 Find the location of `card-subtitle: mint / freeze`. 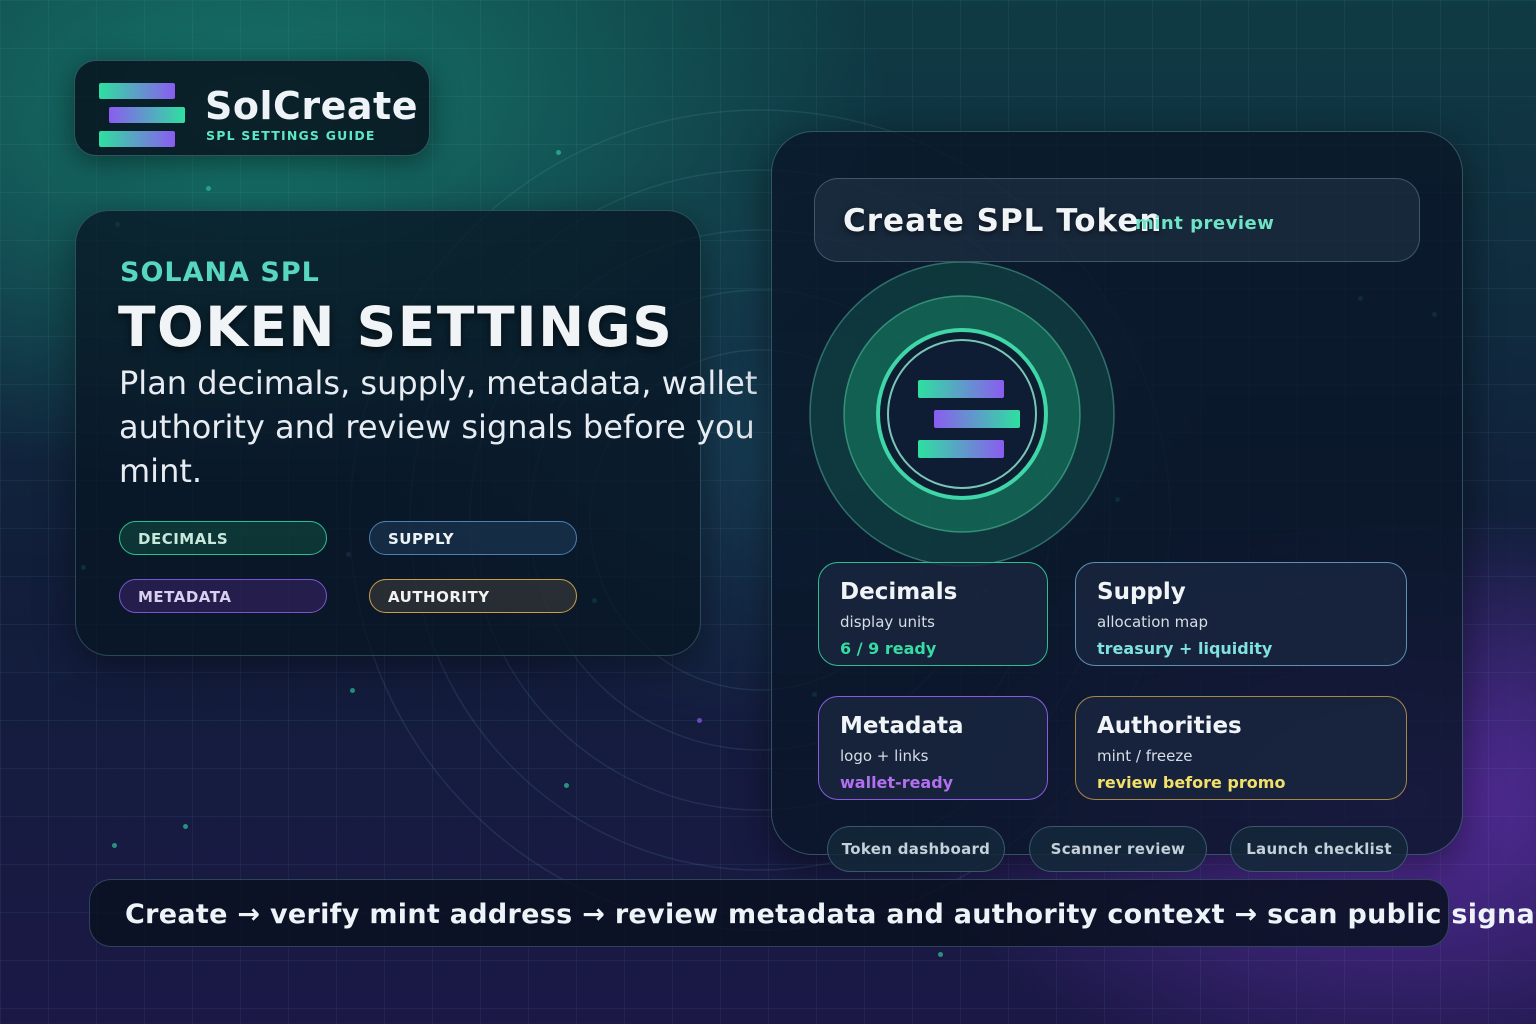

card-subtitle: mint / freeze is located at coordinates (1145, 756).